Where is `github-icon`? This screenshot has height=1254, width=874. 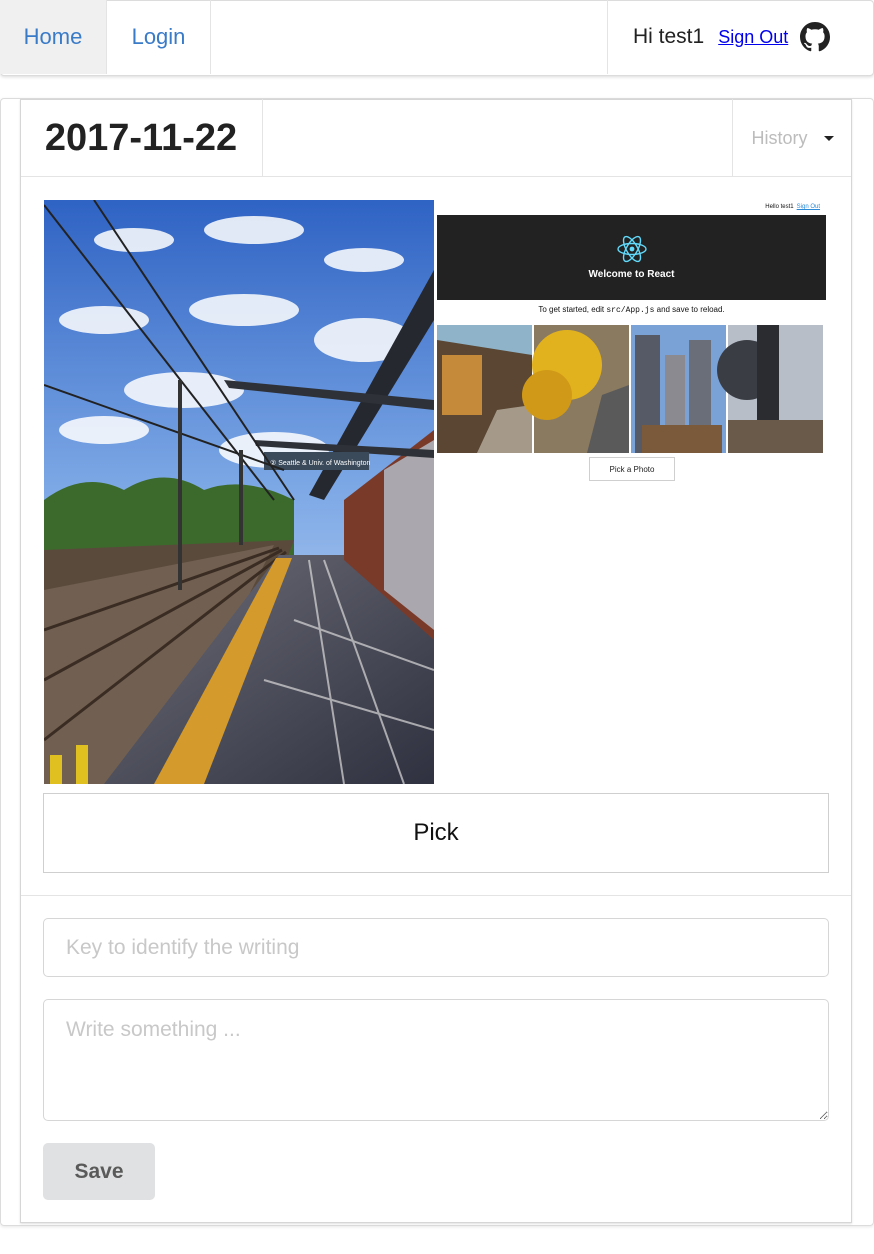 github-icon is located at coordinates (815, 37).